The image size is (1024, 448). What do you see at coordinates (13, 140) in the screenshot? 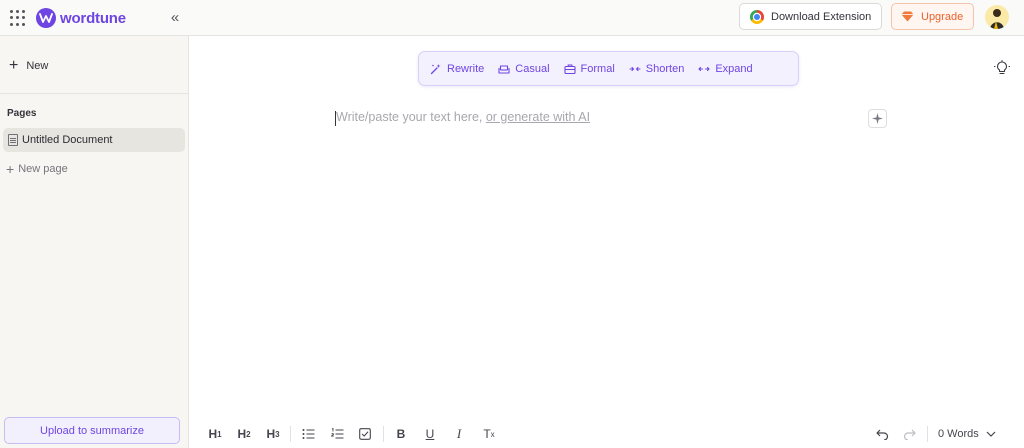
I see `document-icon` at bounding box center [13, 140].